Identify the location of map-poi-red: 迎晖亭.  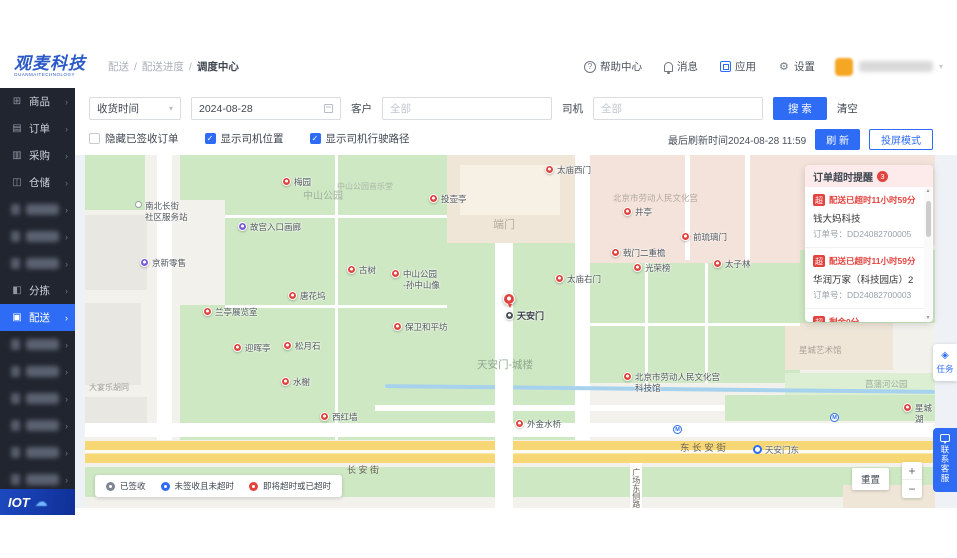
(252, 348).